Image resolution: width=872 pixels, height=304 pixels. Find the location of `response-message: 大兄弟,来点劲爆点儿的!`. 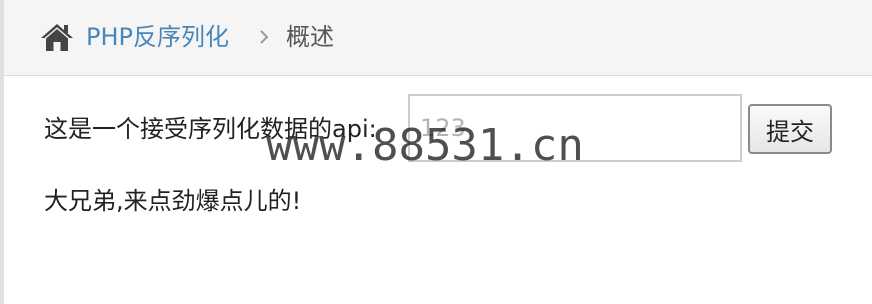

response-message: 大兄弟,来点劲爆点儿的! is located at coordinates (173, 201).